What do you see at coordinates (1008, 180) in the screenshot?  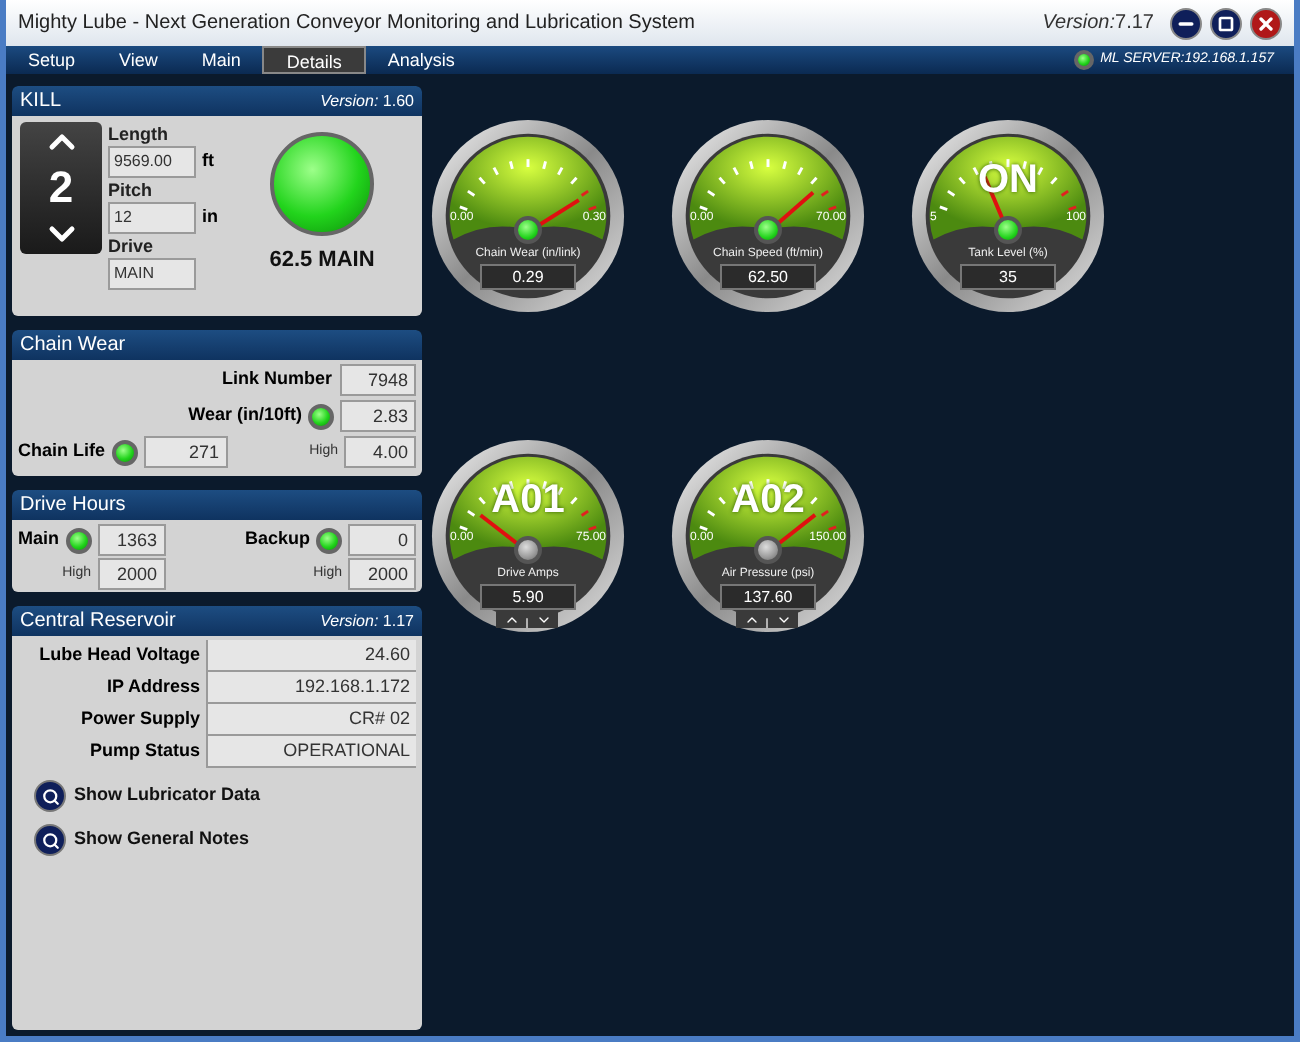 I see `gauge-overlay-text: ON` at bounding box center [1008, 180].